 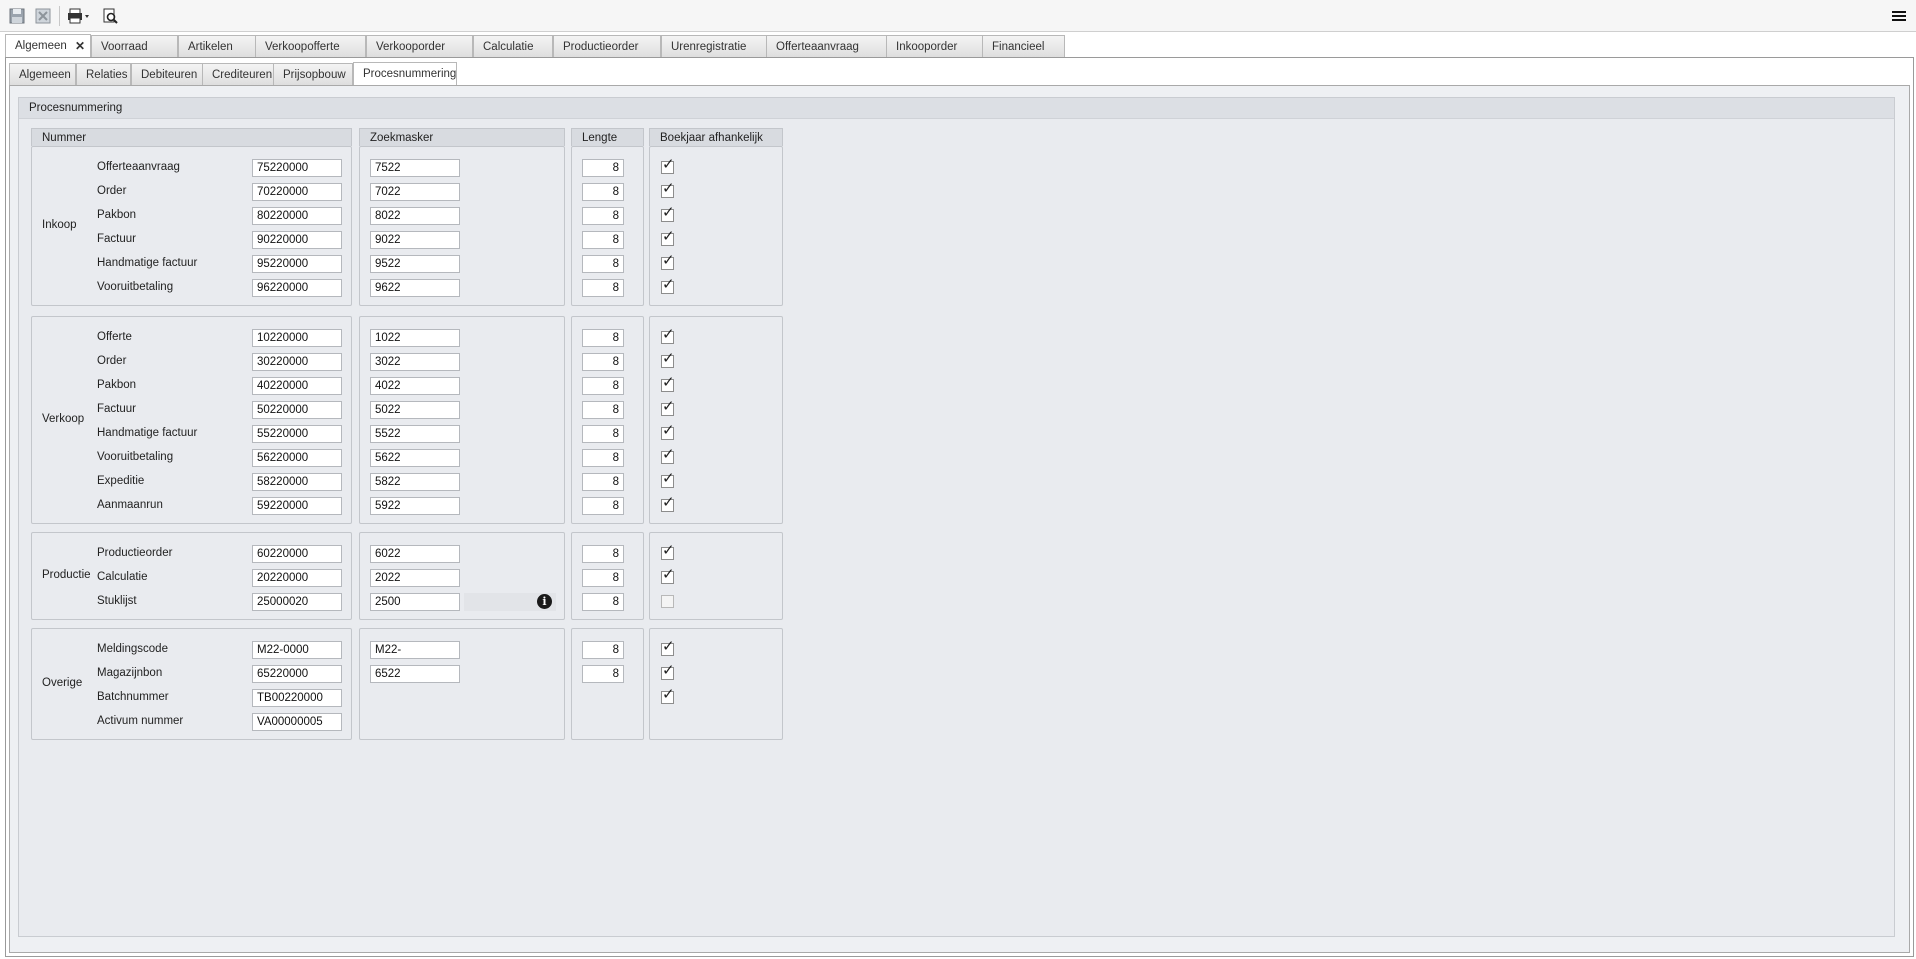 I want to click on subtab-procesnummering: Procesnummering, so click(x=405, y=74).